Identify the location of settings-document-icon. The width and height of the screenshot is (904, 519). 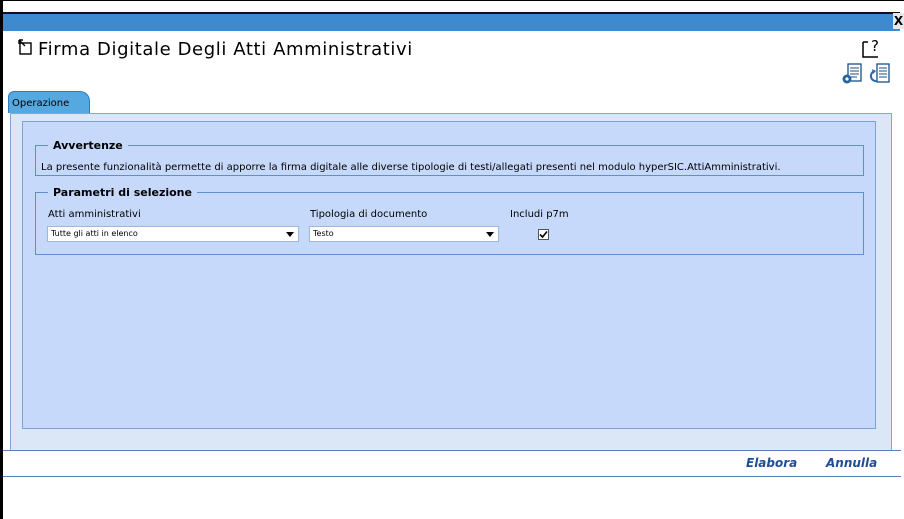
(852, 75).